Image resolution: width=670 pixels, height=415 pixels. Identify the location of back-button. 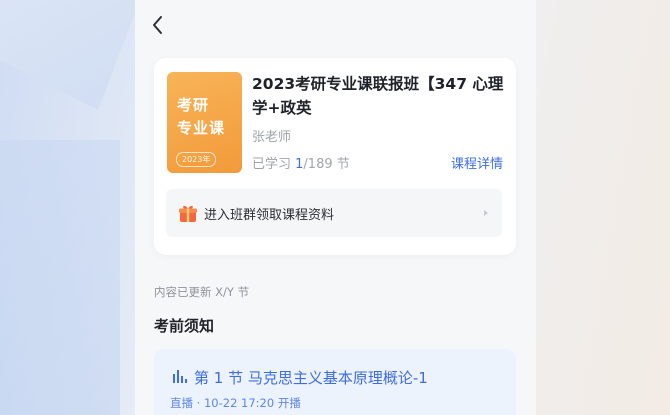
(158, 25).